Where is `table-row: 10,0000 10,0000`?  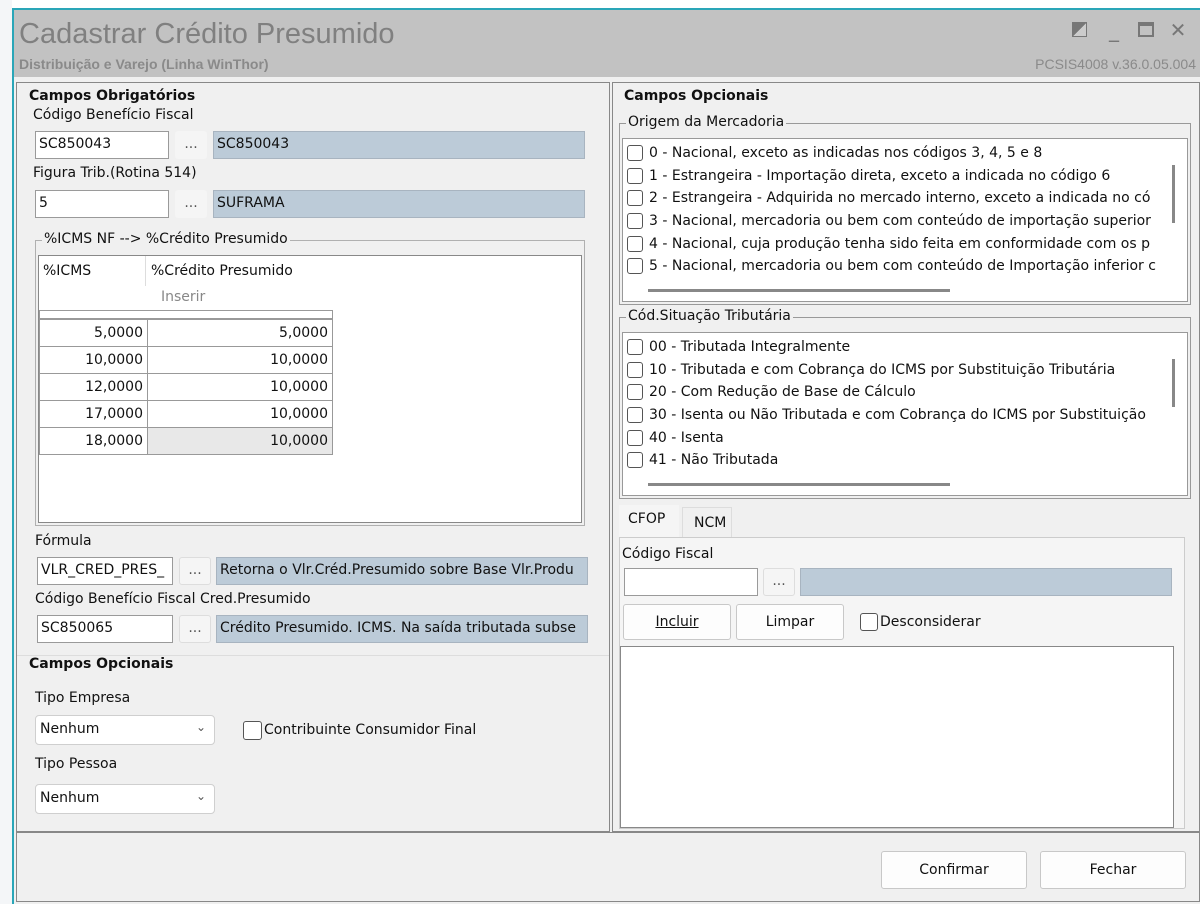 table-row: 10,0000 10,0000 is located at coordinates (186, 360).